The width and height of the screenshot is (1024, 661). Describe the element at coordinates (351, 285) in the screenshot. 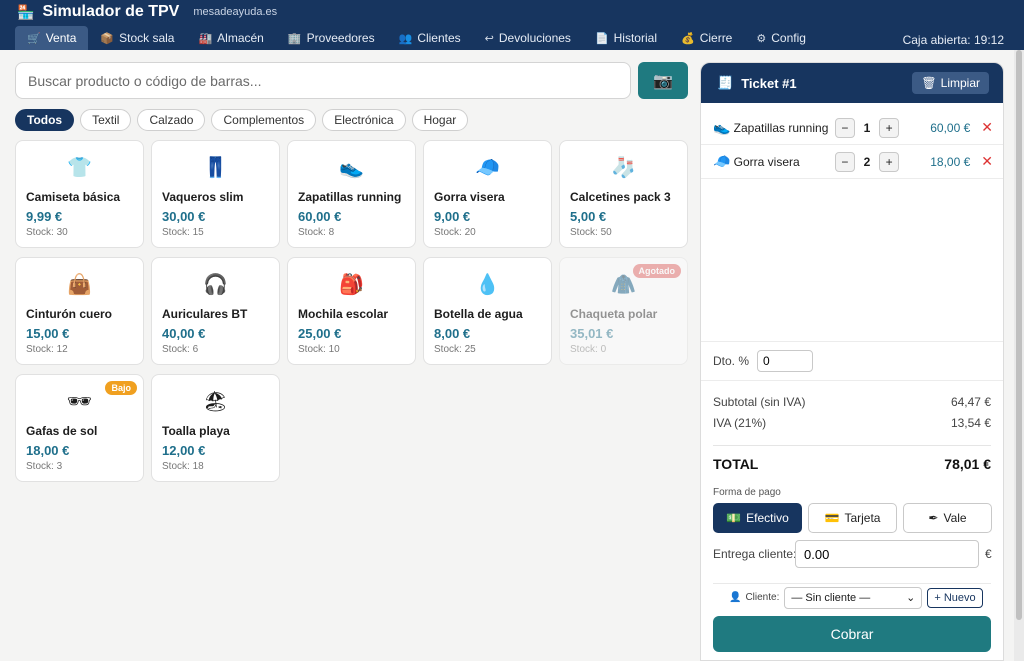

I see `backpack-icon: 🎒` at that location.